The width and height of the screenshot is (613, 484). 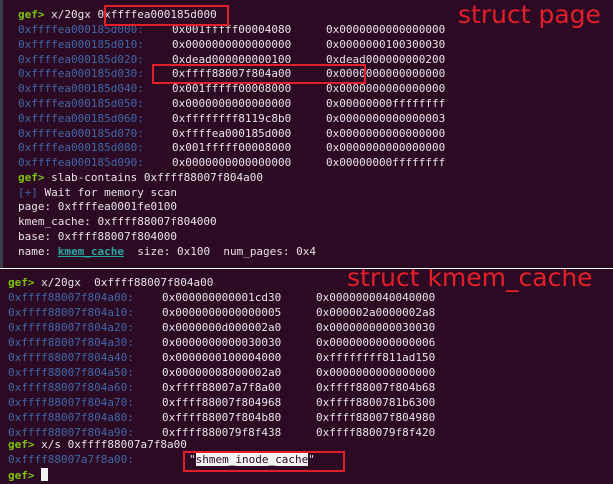 What do you see at coordinates (127, 282) in the screenshot?
I see `command: x/20gx 0xffff88007f804a00` at bounding box center [127, 282].